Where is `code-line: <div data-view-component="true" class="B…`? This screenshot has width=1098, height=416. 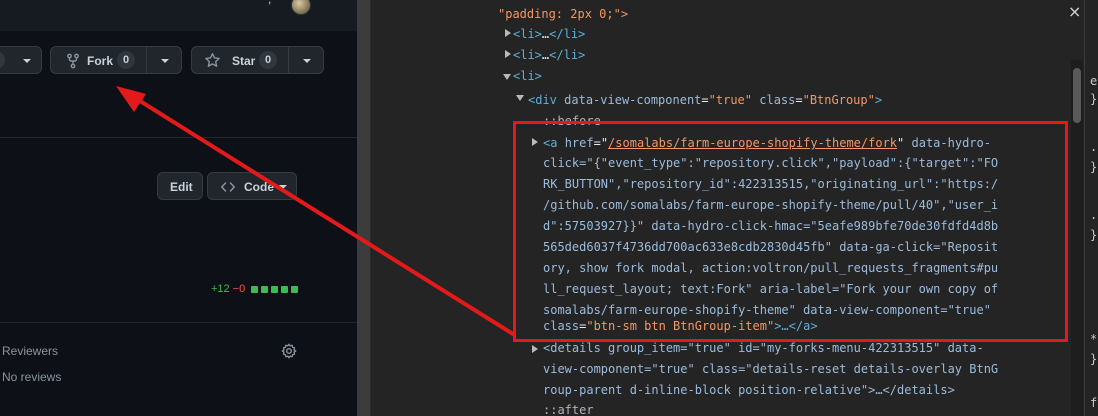 code-line: <div data-view-component="true" class="B… is located at coordinates (705, 100).